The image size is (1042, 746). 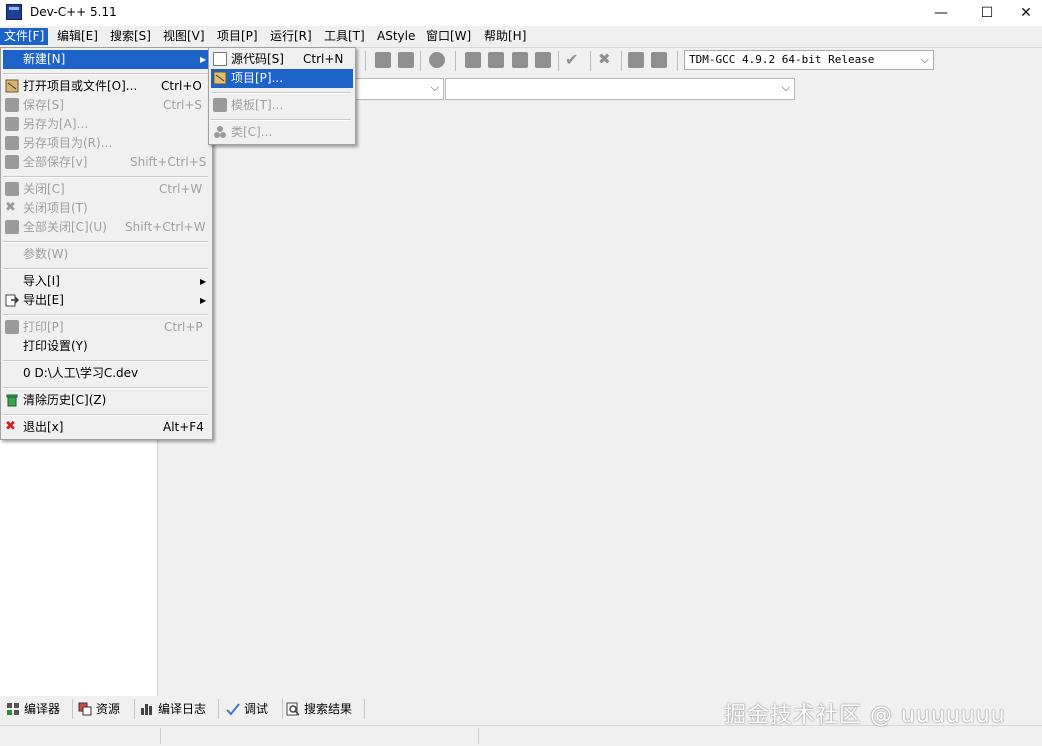 What do you see at coordinates (406, 60) in the screenshot?
I see `unindent-icon` at bounding box center [406, 60].